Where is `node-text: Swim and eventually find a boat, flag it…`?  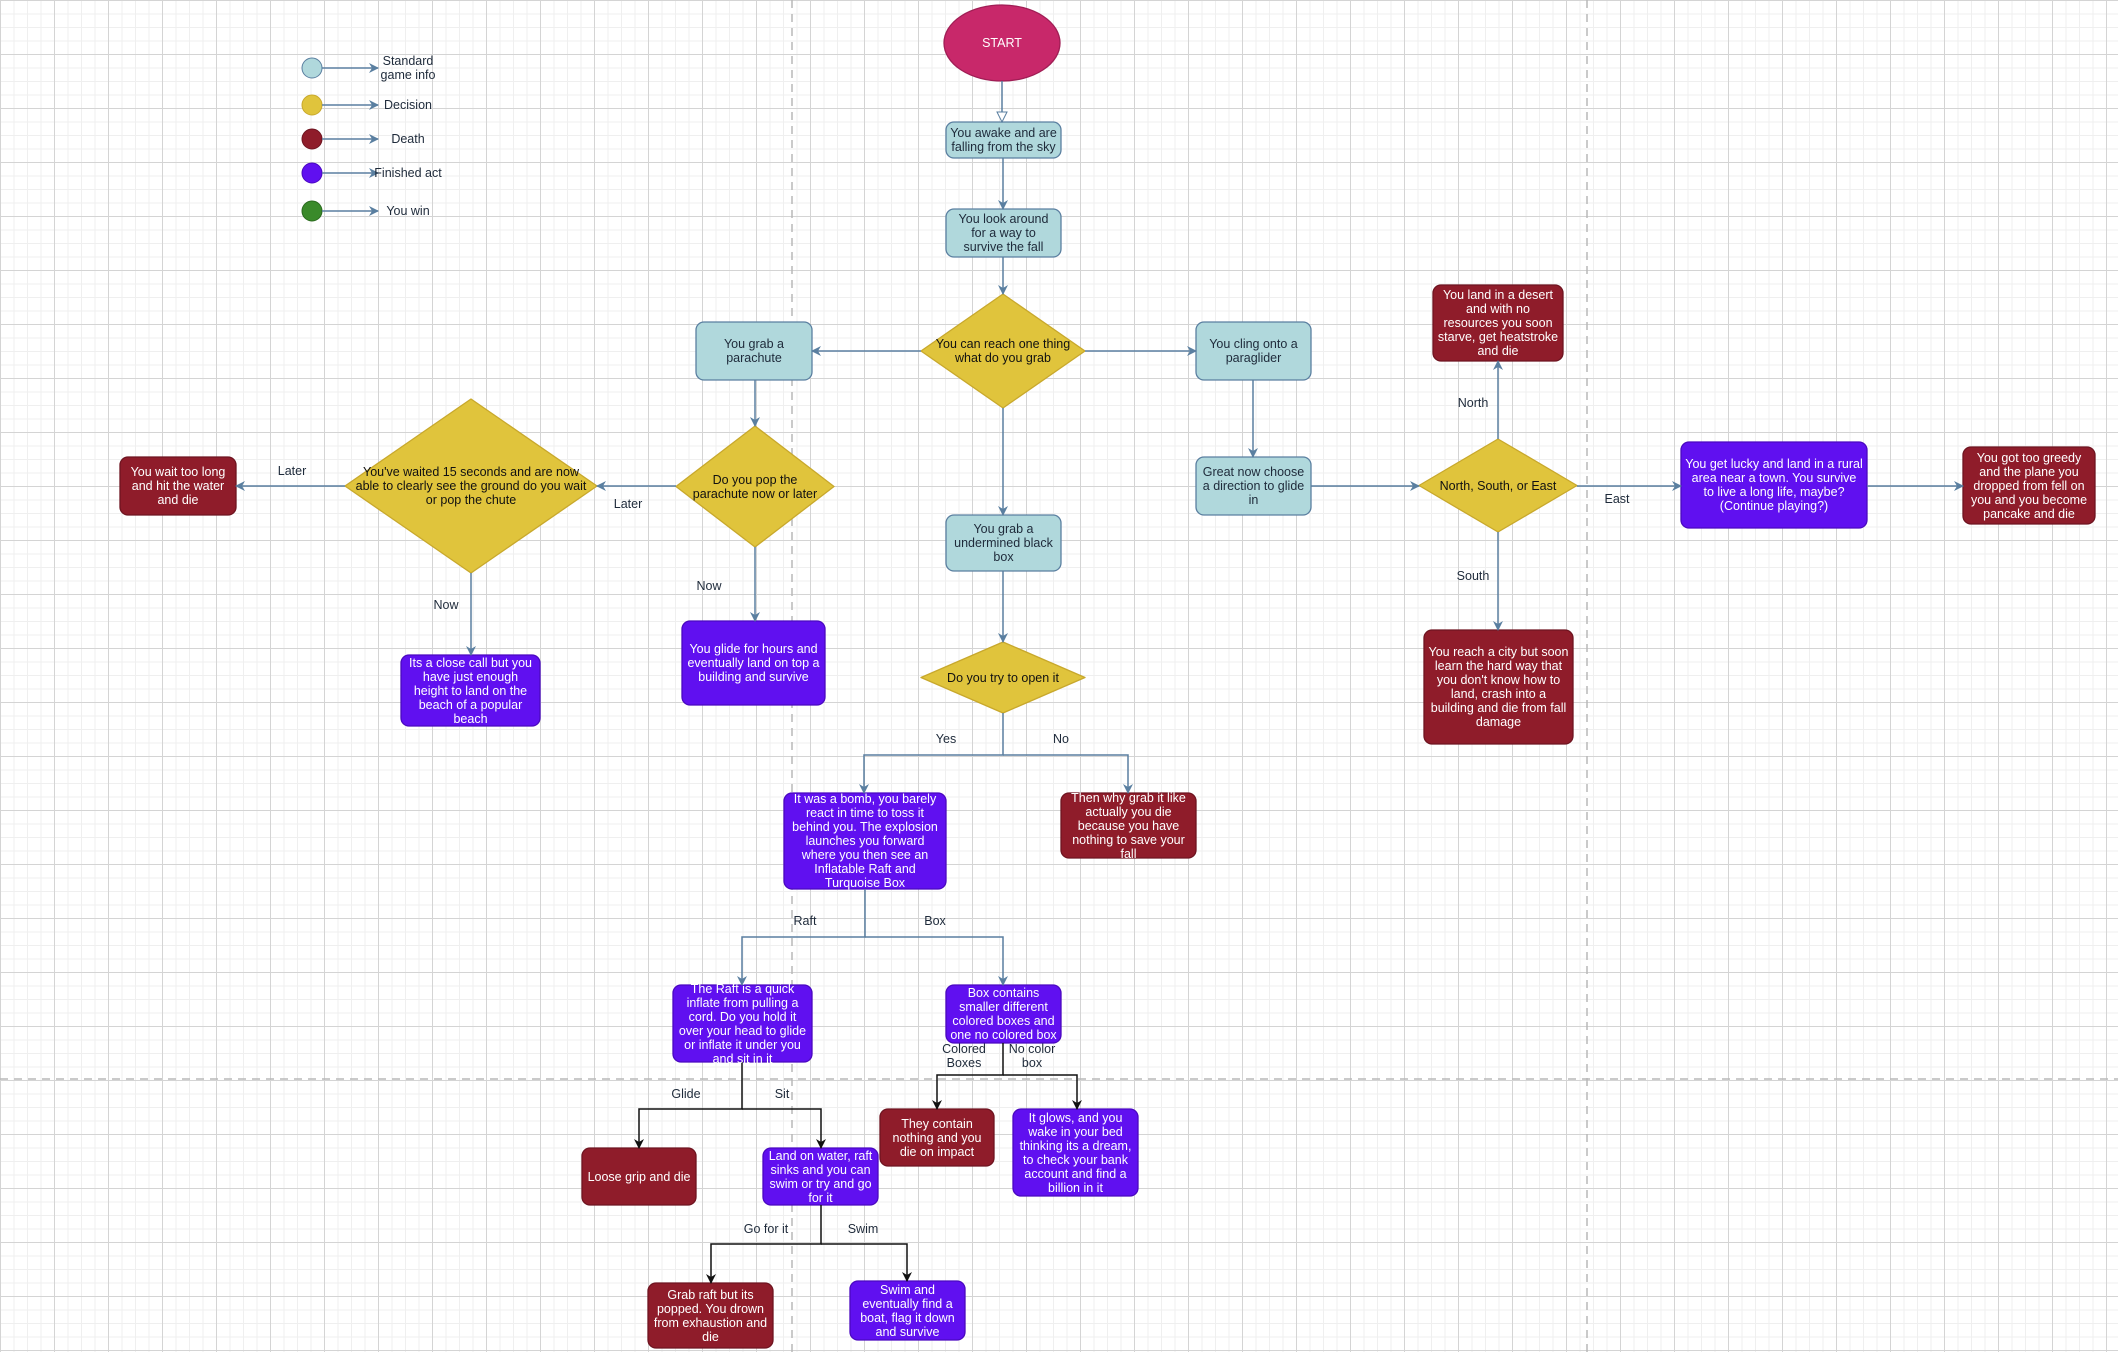 node-text: Swim and eventually find a boat, flag it… is located at coordinates (907, 1310).